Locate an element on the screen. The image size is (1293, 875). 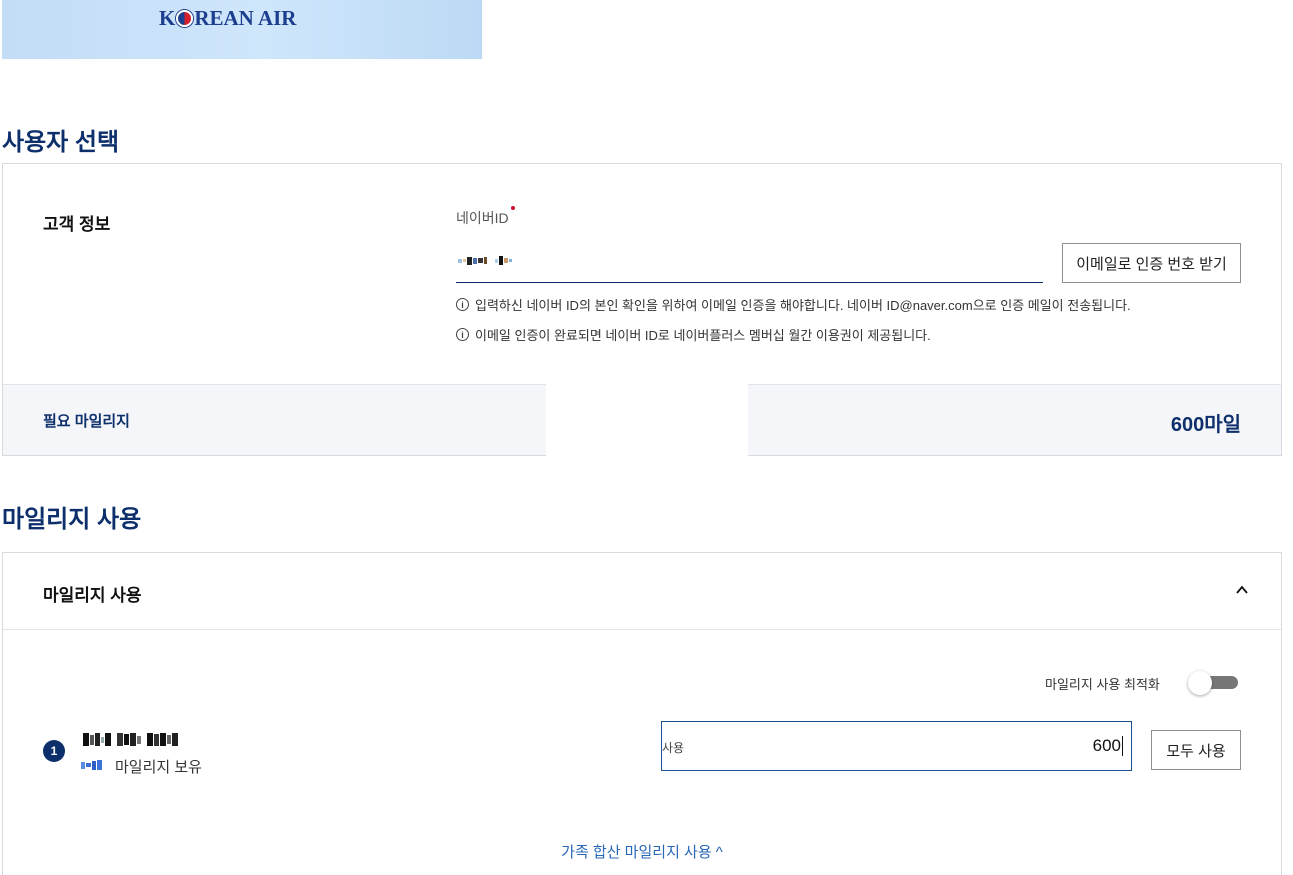
use-all-button: 모두 사용 is located at coordinates (1196, 750).